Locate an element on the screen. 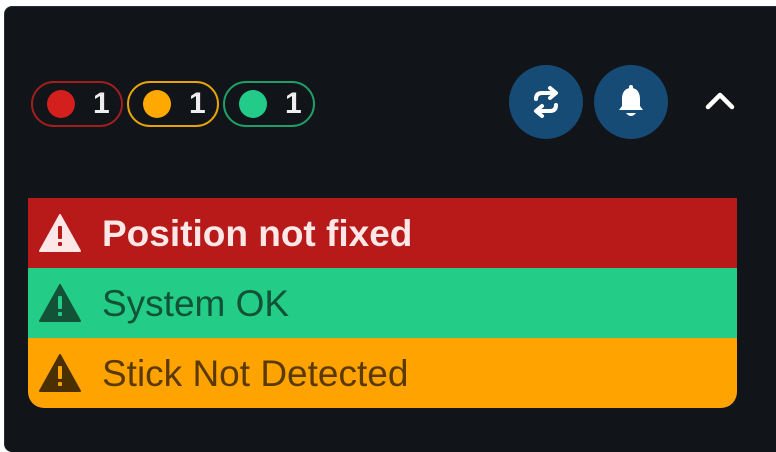 This screenshot has width=776, height=452. error-count-badge: 1 is located at coordinates (77, 104).